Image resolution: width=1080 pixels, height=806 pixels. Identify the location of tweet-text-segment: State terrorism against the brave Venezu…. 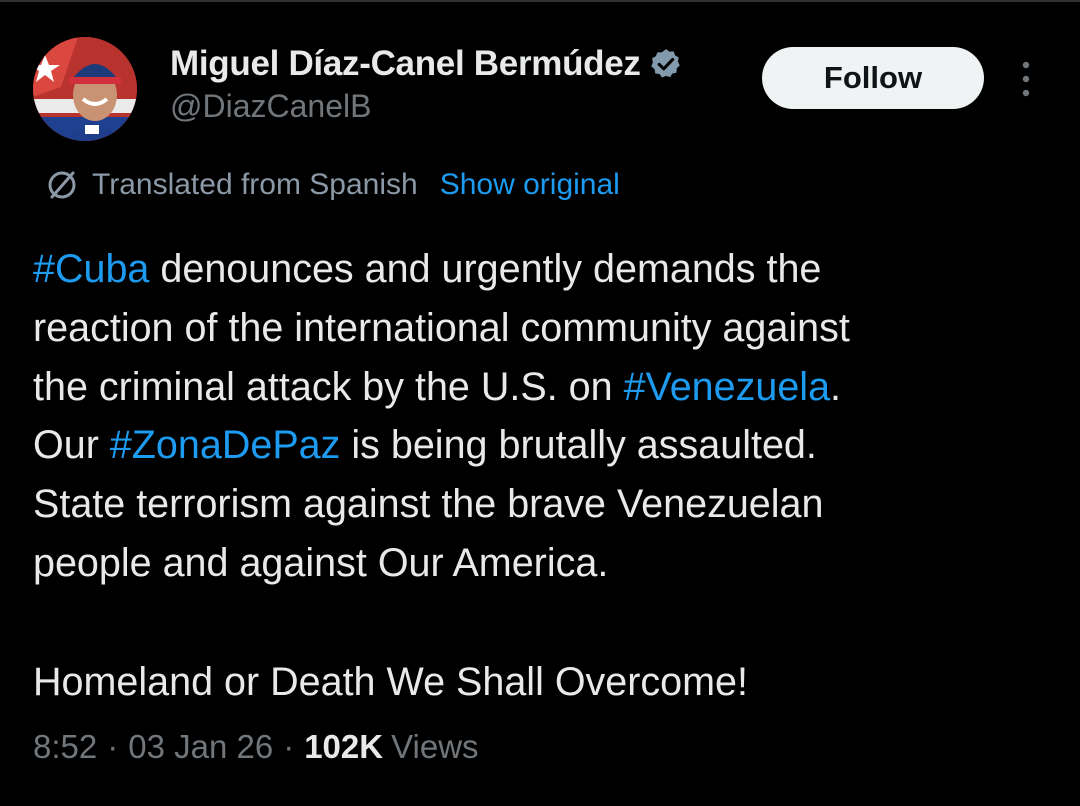
(428, 504).